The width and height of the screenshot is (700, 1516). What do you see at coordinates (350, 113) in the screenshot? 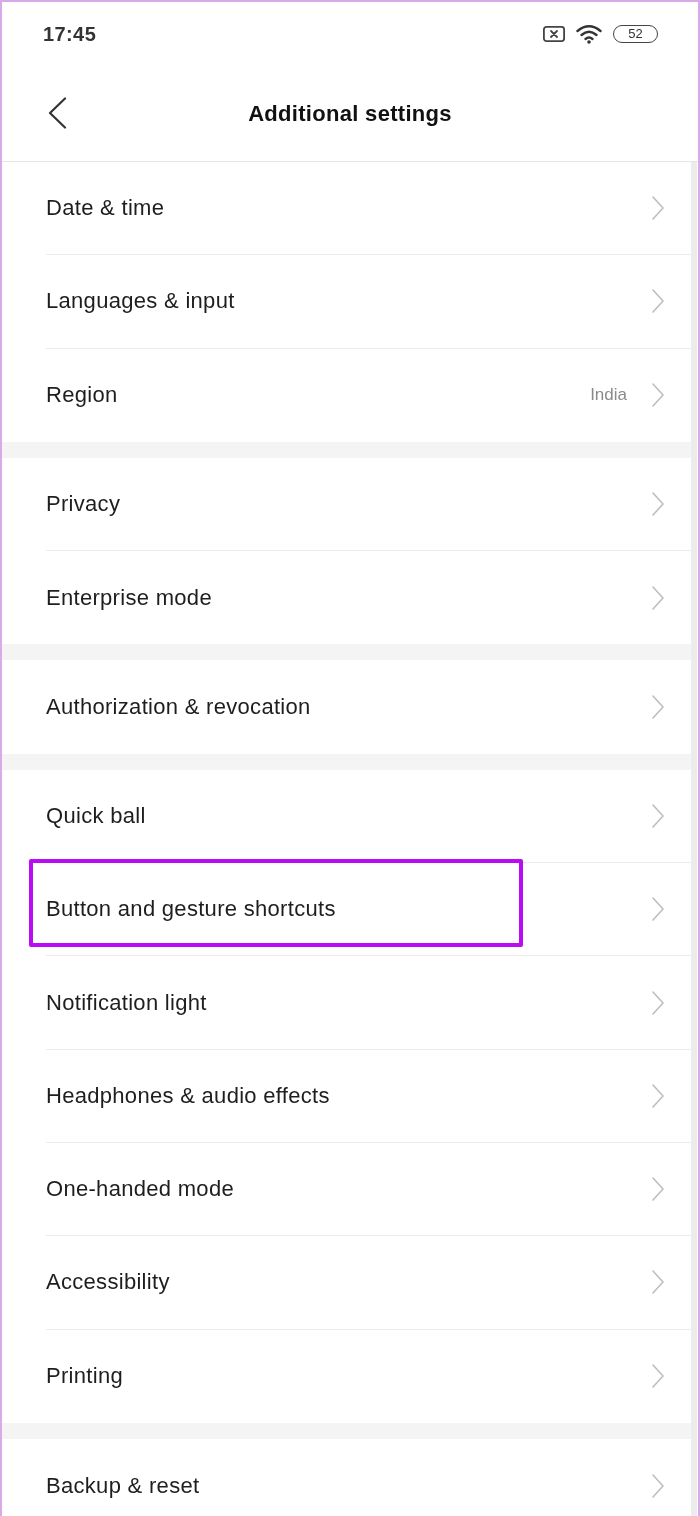
I see `page-title: Additional settings` at bounding box center [350, 113].